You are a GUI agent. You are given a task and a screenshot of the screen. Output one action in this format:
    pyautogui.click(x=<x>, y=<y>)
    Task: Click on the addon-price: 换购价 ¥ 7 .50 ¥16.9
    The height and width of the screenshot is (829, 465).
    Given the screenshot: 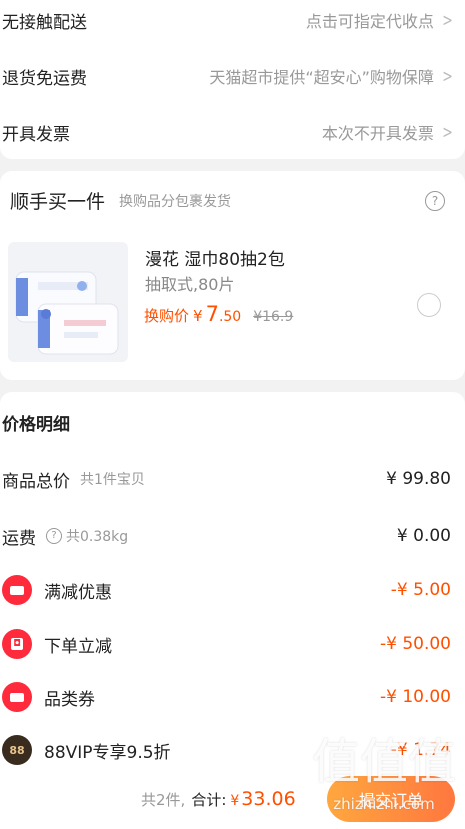 What is the action you would take?
    pyautogui.click(x=218, y=314)
    